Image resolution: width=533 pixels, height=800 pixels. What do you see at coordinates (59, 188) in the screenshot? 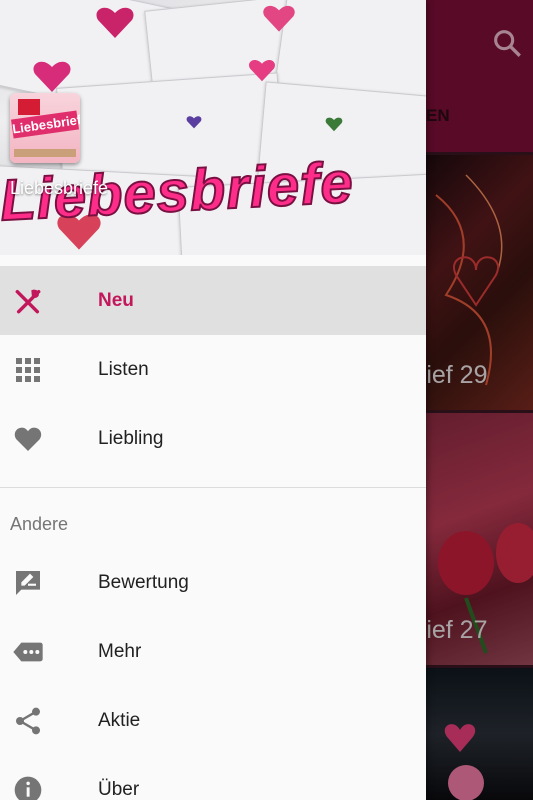
I see `app-name: Liebesbriefe` at bounding box center [59, 188].